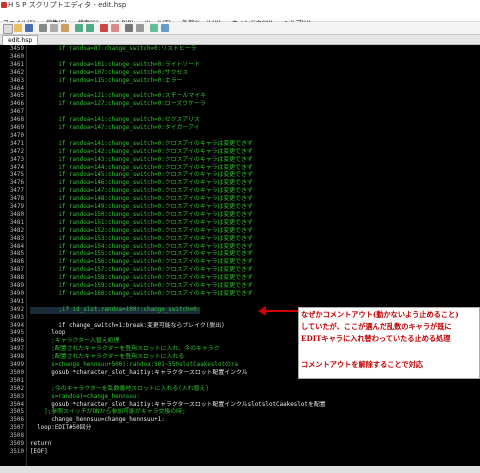 Image resolution: width=480 pixels, height=473 pixels. I want to click on replace-icon, so click(140, 28).